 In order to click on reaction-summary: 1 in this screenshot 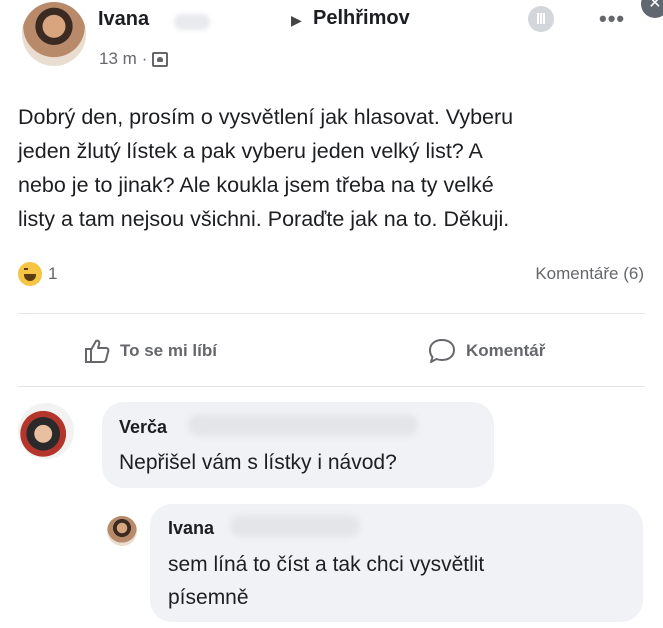, I will do `click(37, 274)`.